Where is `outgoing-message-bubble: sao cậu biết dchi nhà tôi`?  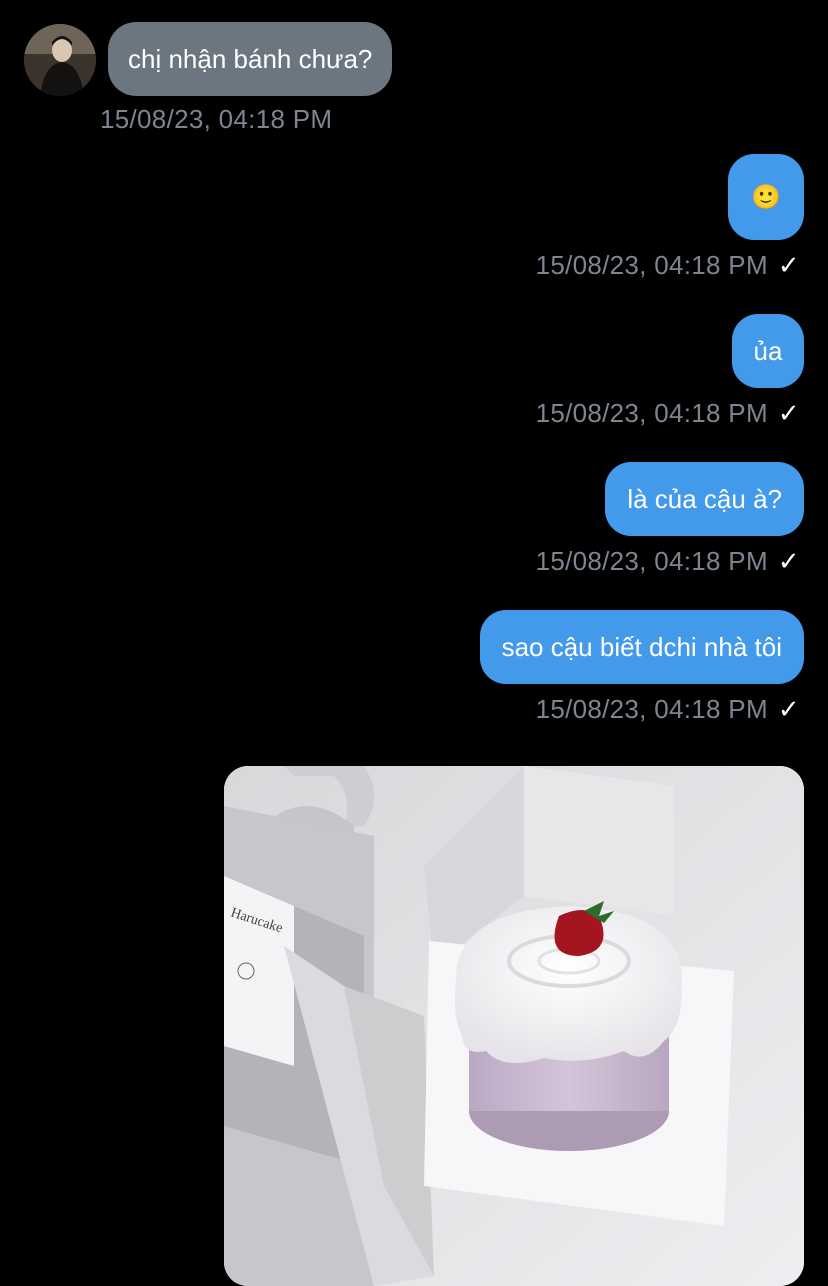 outgoing-message-bubble: sao cậu biết dchi nhà tôi is located at coordinates (641, 647).